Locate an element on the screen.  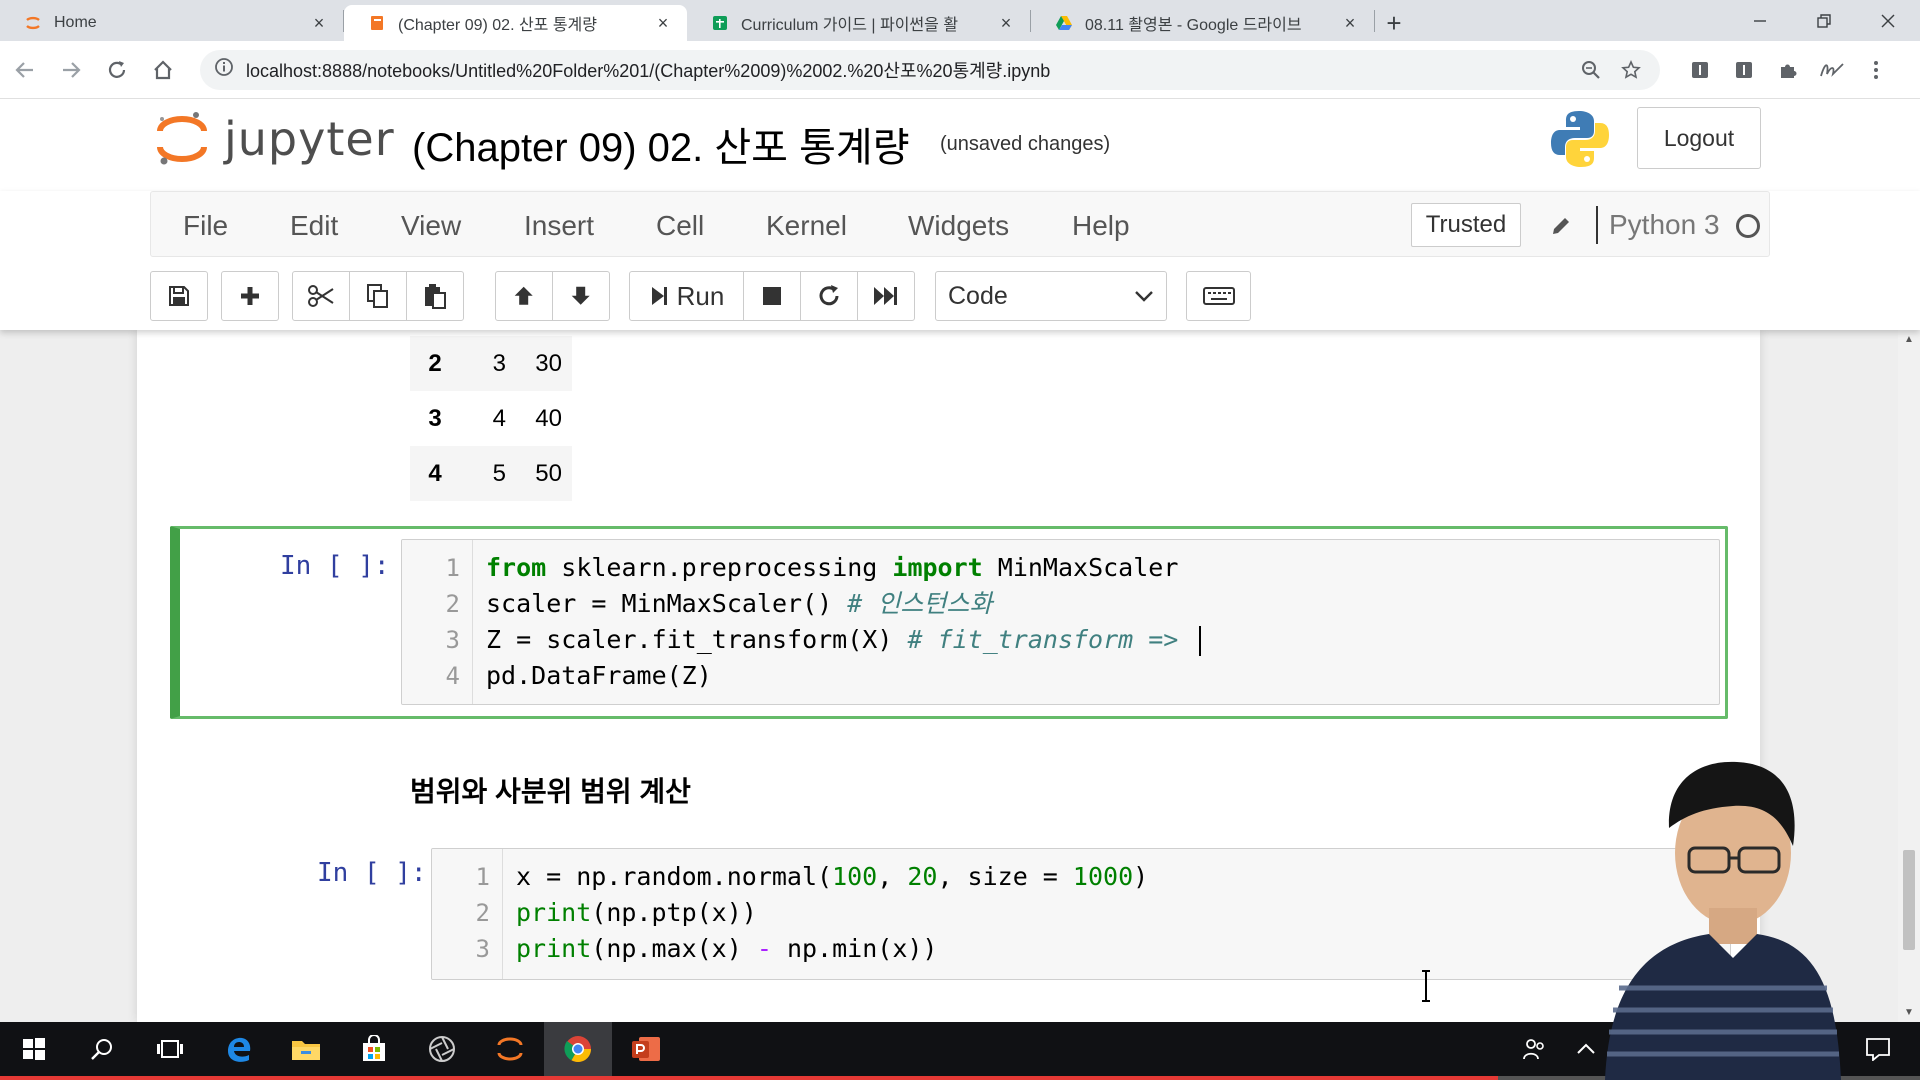
tab-notebook: (Chapter 09) 02. 산포 통계량 × is located at coordinates (515, 23).